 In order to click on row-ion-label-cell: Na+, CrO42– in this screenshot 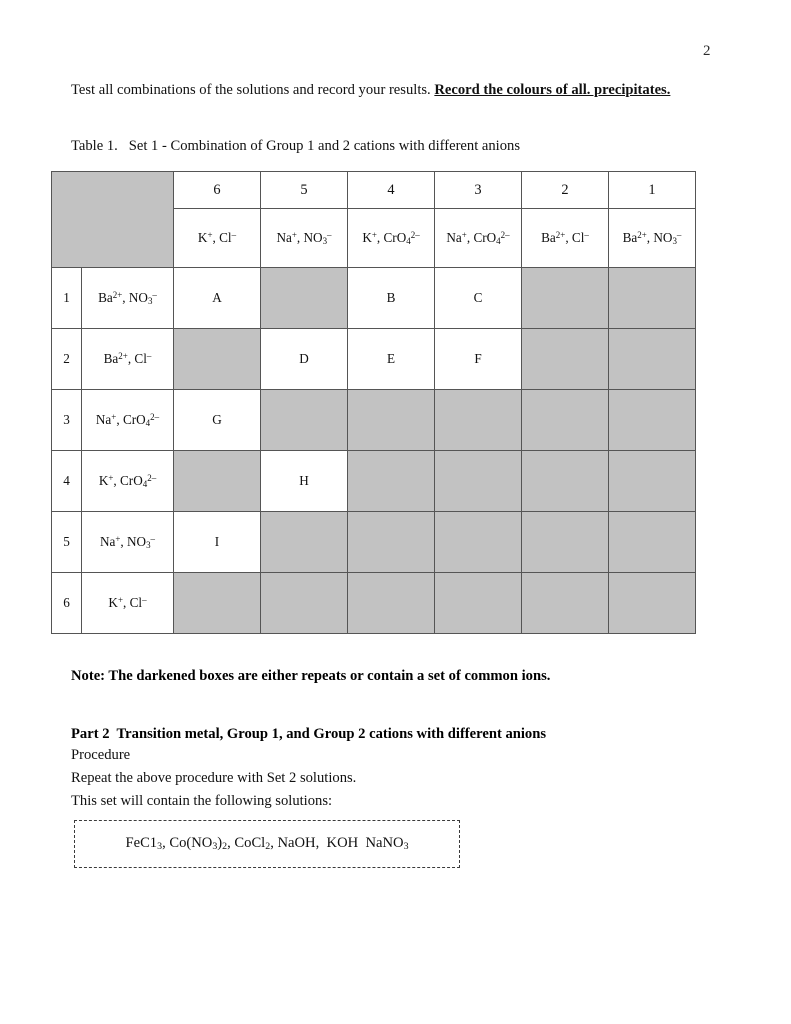, I will do `click(127, 420)`.